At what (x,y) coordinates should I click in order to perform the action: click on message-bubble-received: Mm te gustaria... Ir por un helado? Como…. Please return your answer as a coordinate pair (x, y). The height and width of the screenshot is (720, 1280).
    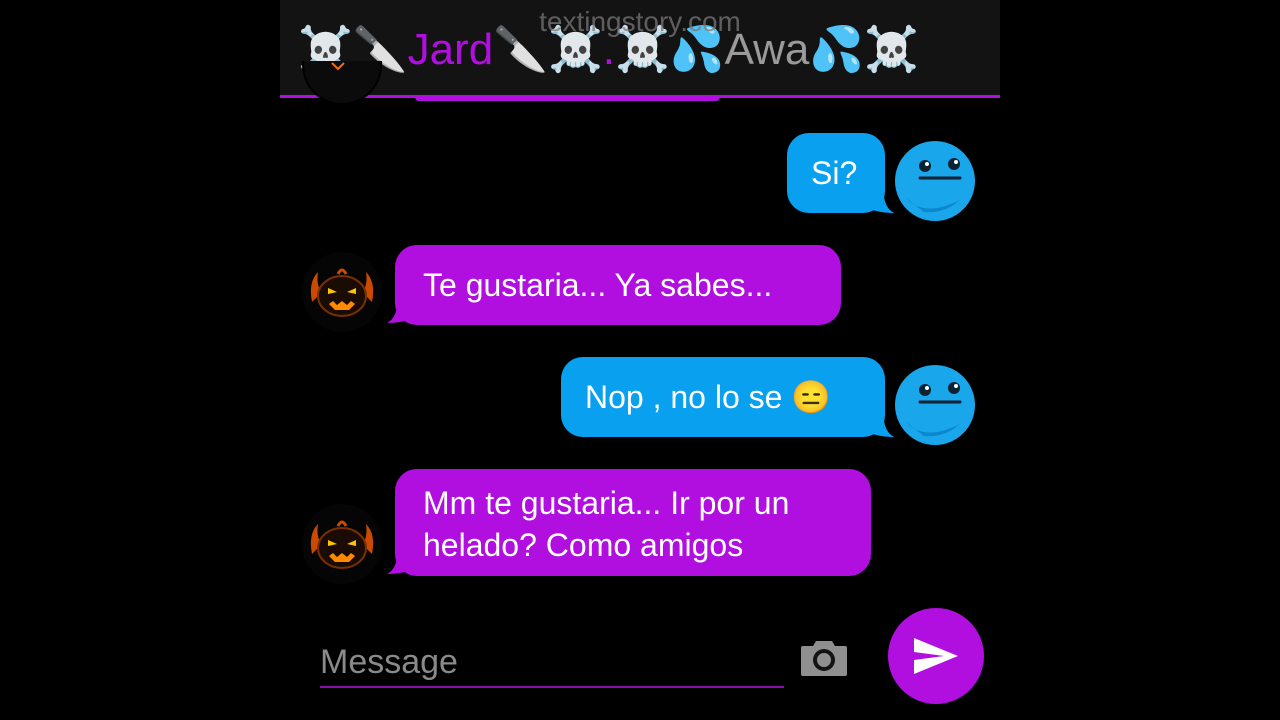
    Looking at the image, I should click on (633, 522).